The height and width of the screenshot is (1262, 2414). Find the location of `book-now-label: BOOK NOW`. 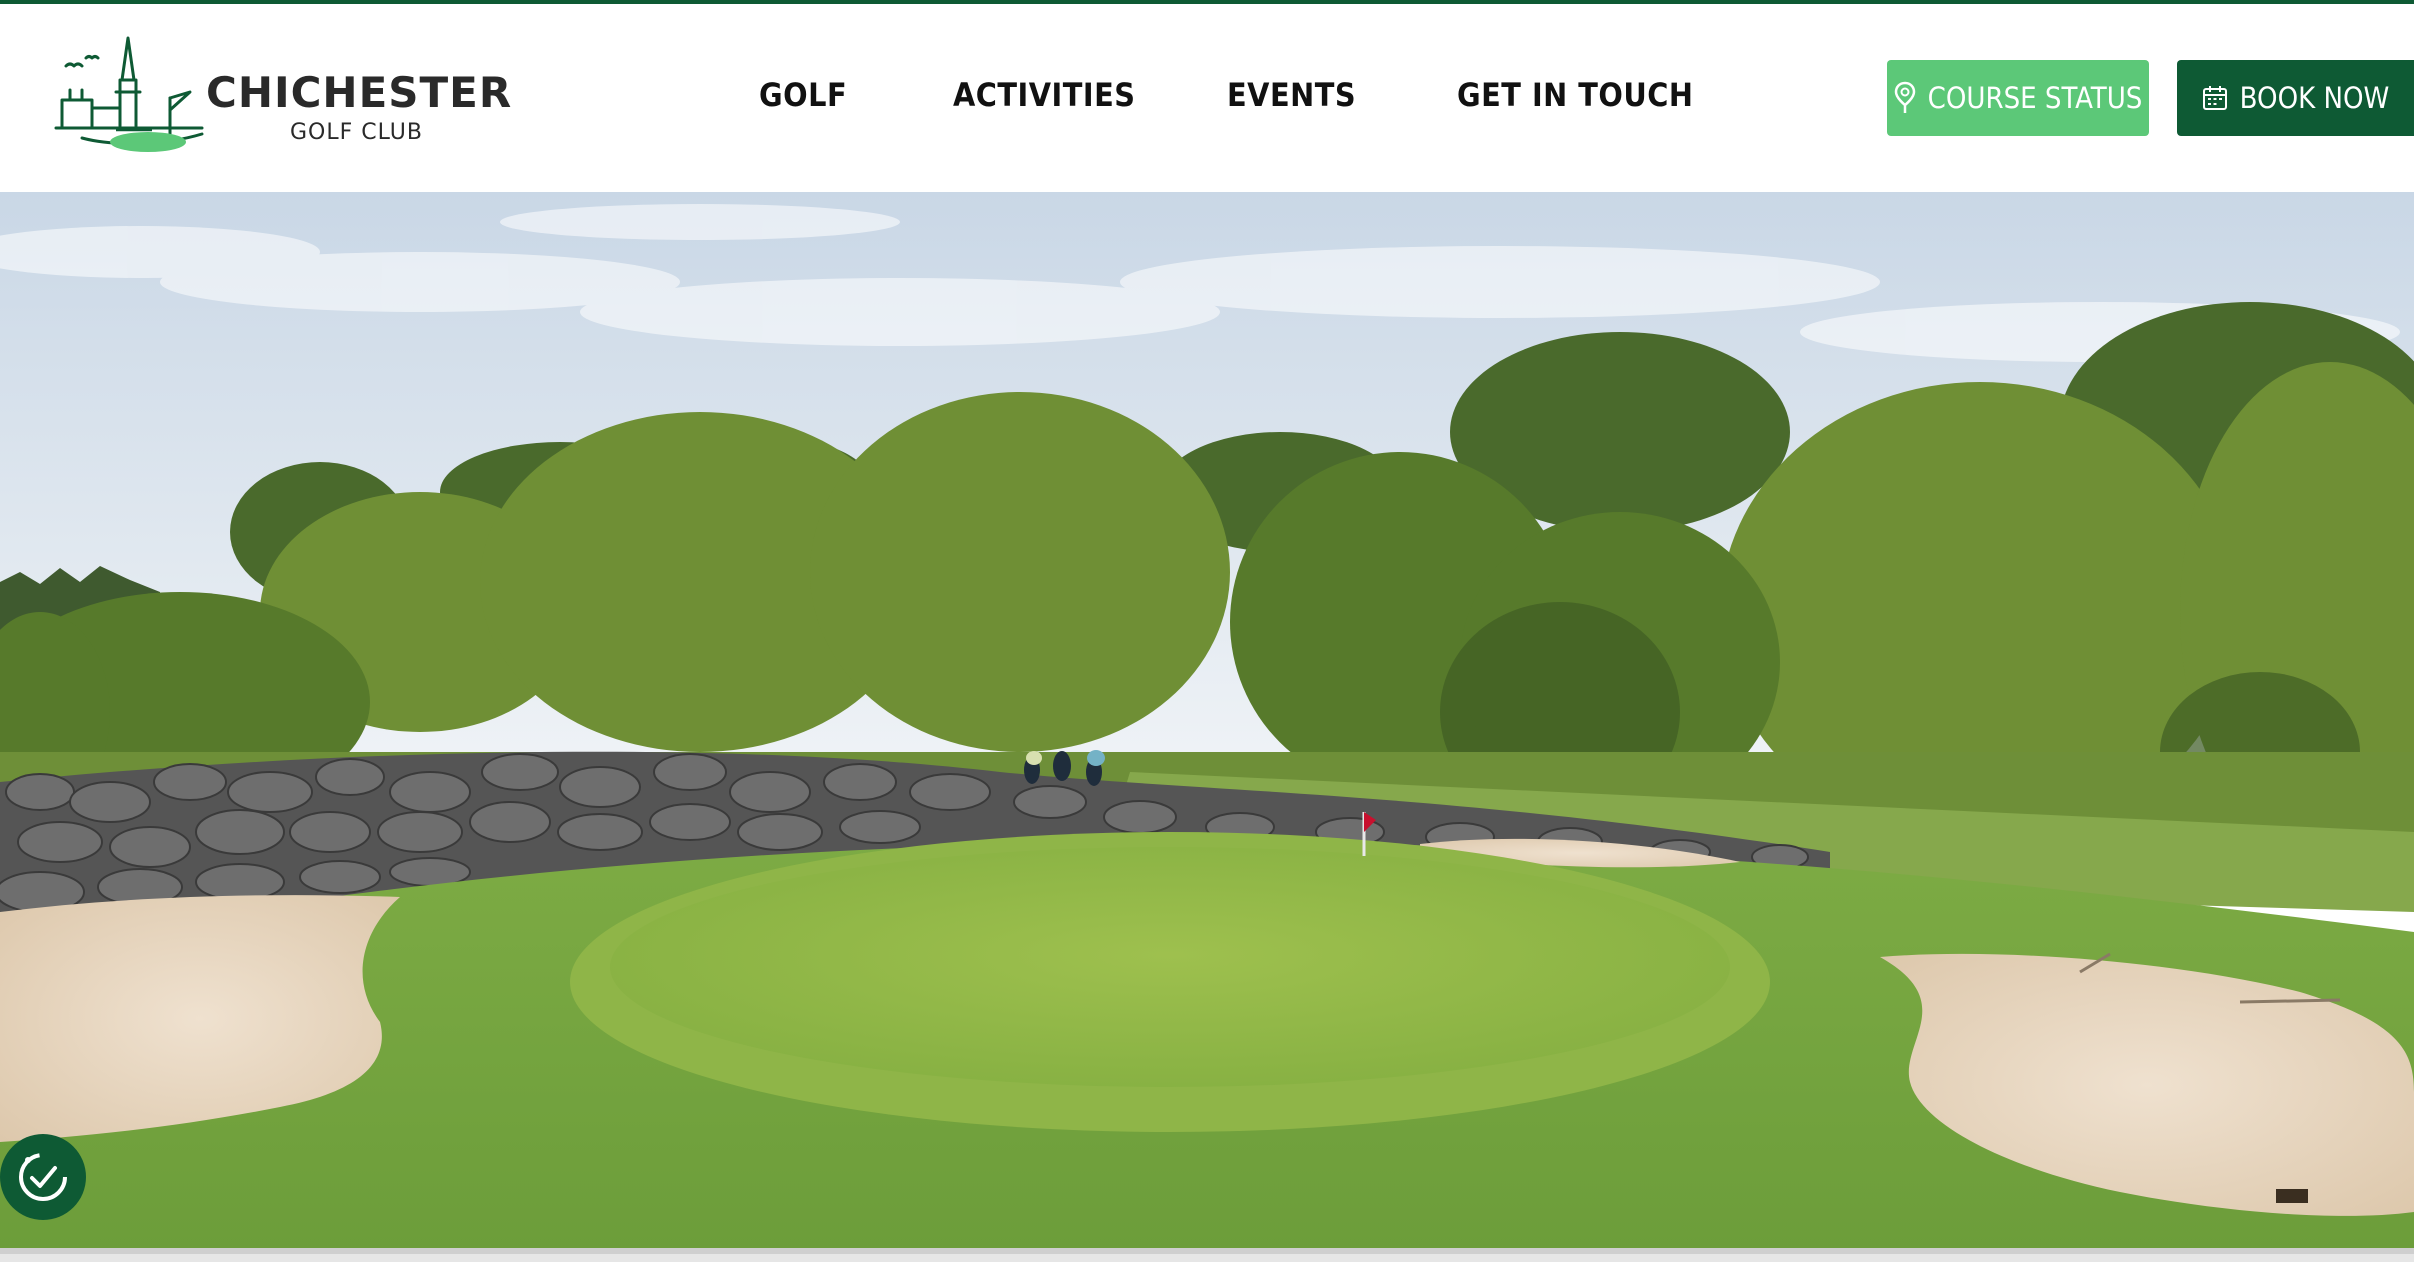

book-now-label: BOOK NOW is located at coordinates (2314, 98).